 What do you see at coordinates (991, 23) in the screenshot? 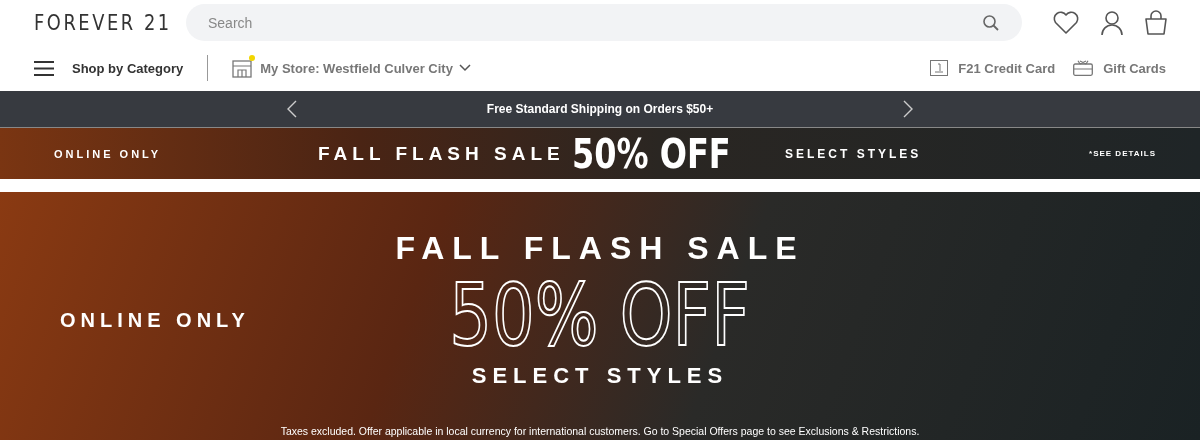
I see `search-icon` at bounding box center [991, 23].